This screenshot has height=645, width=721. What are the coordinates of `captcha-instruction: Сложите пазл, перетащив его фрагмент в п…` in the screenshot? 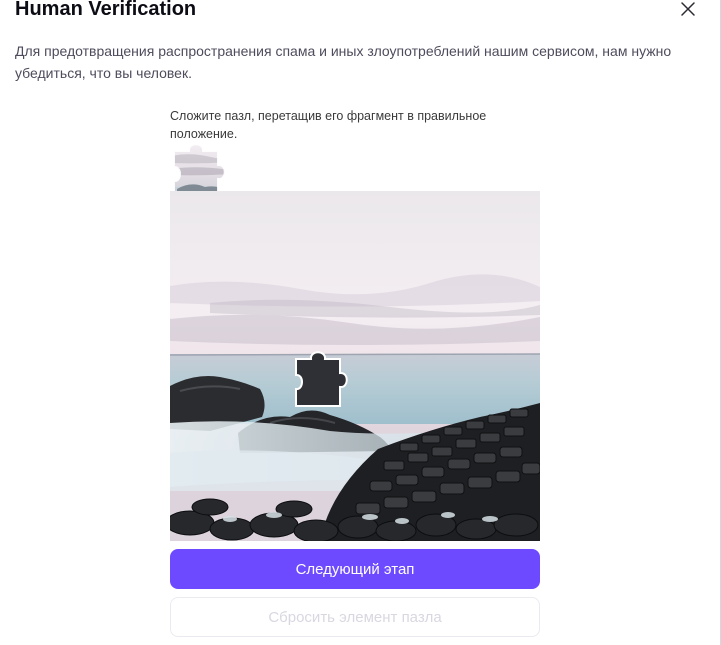 It's located at (328, 125).